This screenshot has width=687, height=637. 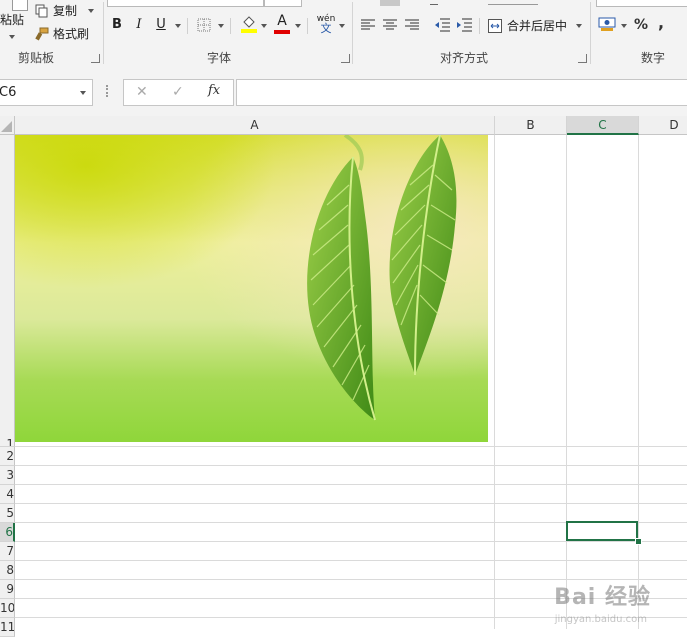 What do you see at coordinates (204, 25) in the screenshot?
I see `border-icon` at bounding box center [204, 25].